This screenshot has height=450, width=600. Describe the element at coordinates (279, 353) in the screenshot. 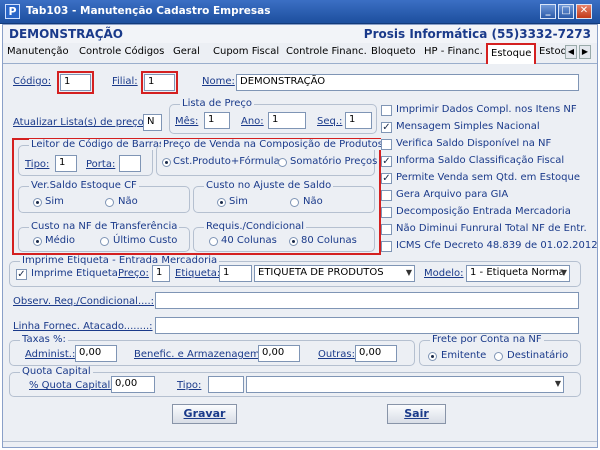

I see `benefic-input: 0,00` at that location.